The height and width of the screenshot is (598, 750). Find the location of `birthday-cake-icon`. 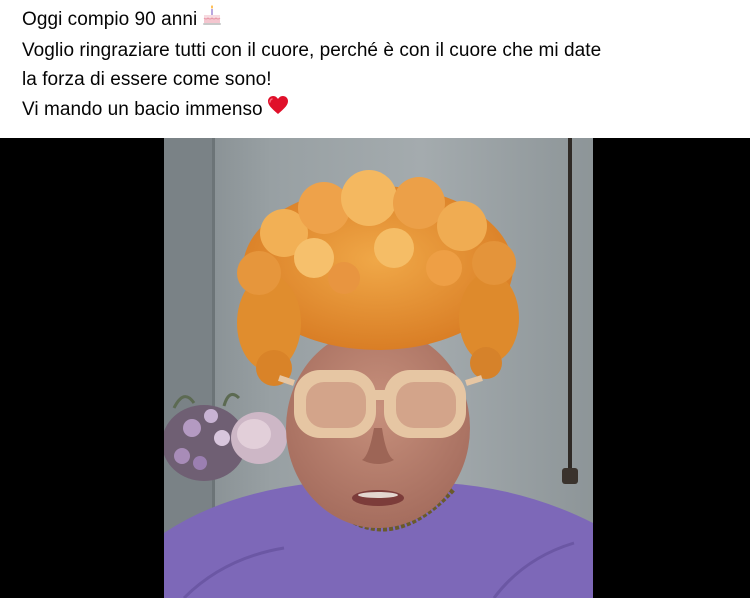

birthday-cake-icon is located at coordinates (212, 20).